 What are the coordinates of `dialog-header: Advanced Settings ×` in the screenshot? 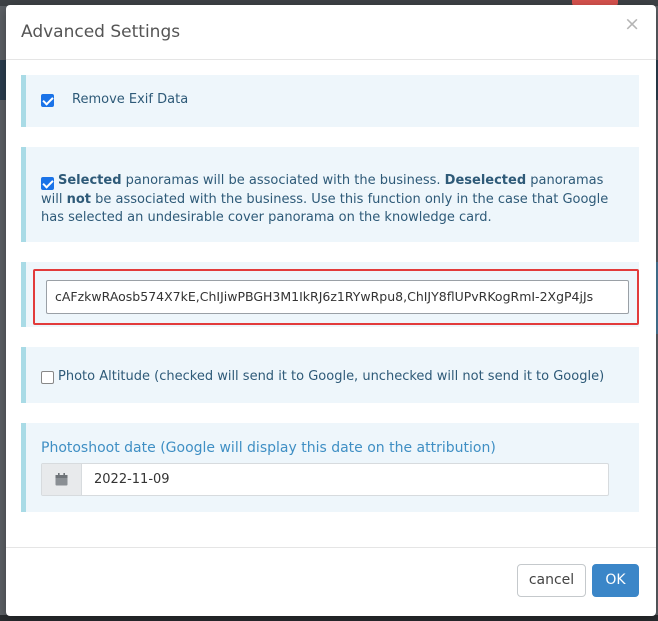 It's located at (331, 32).